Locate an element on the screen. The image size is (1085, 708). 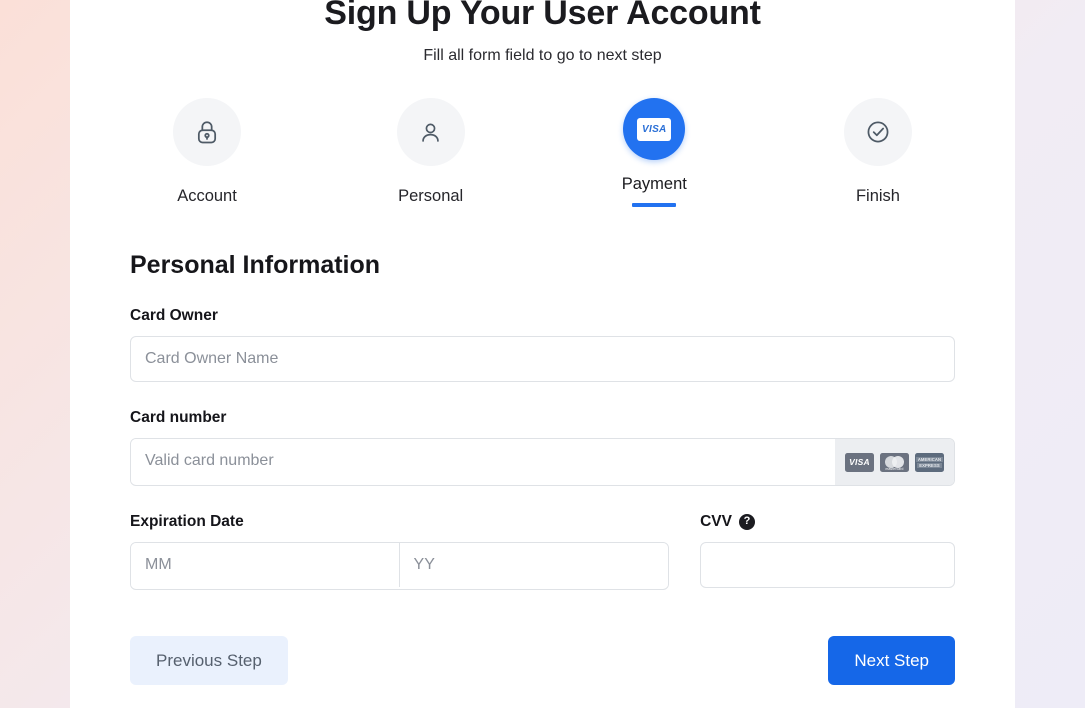
card-number-input-group: VISA mastercard AMERICAN EXPRESS is located at coordinates (542, 462).